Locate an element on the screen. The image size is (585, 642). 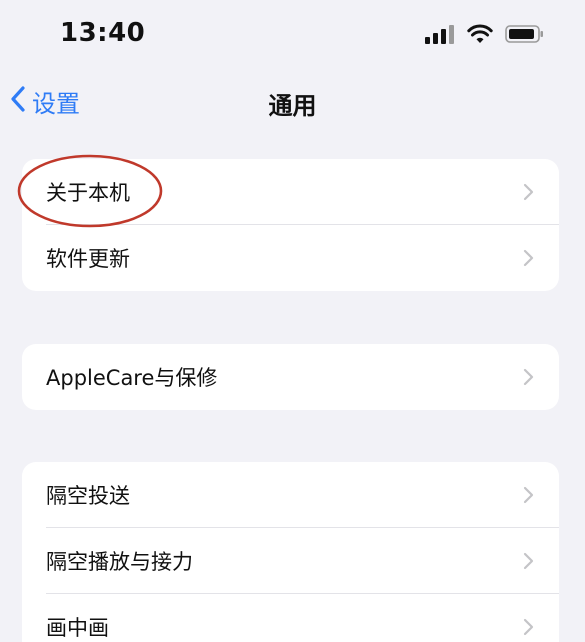
list-item-applecare: AppleCare与保修 is located at coordinates (290, 377).